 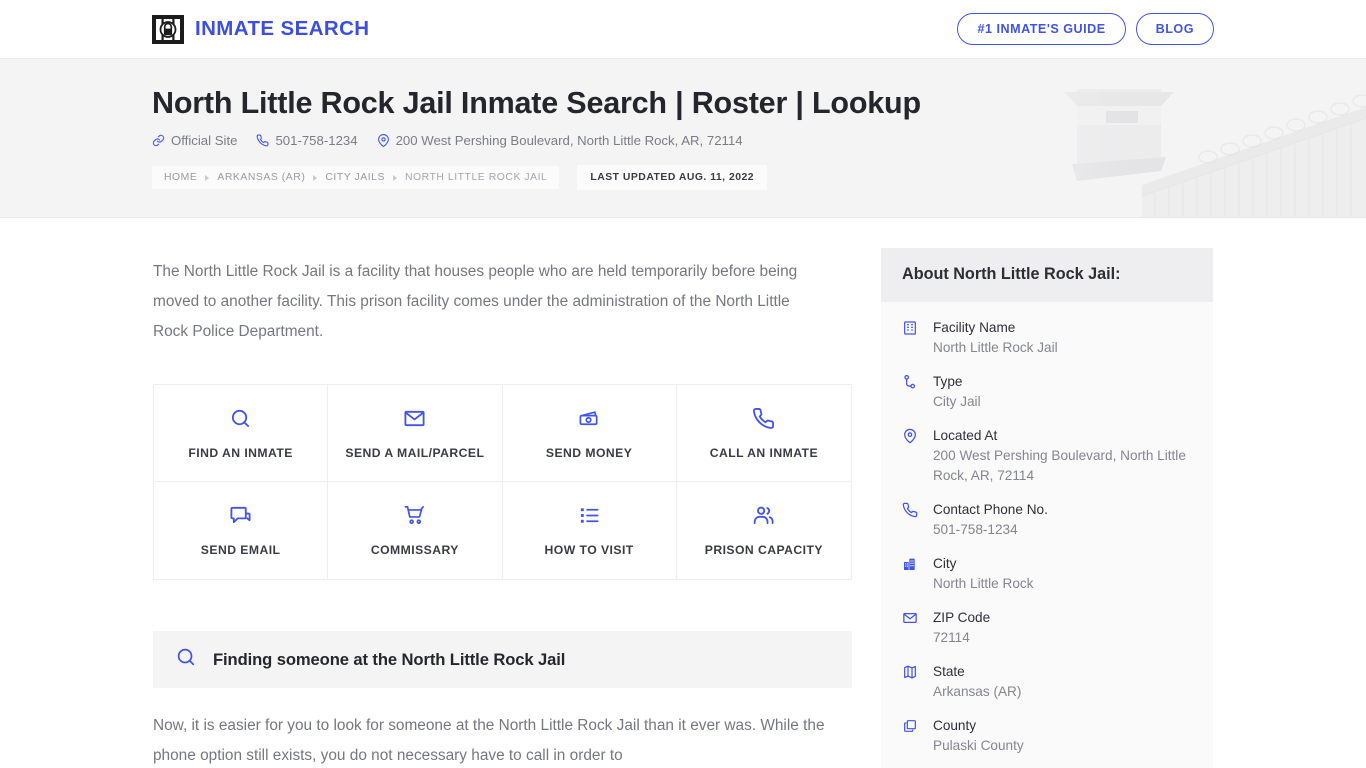 What do you see at coordinates (415, 530) in the screenshot?
I see `action-commissary: COMMISSARY` at bounding box center [415, 530].